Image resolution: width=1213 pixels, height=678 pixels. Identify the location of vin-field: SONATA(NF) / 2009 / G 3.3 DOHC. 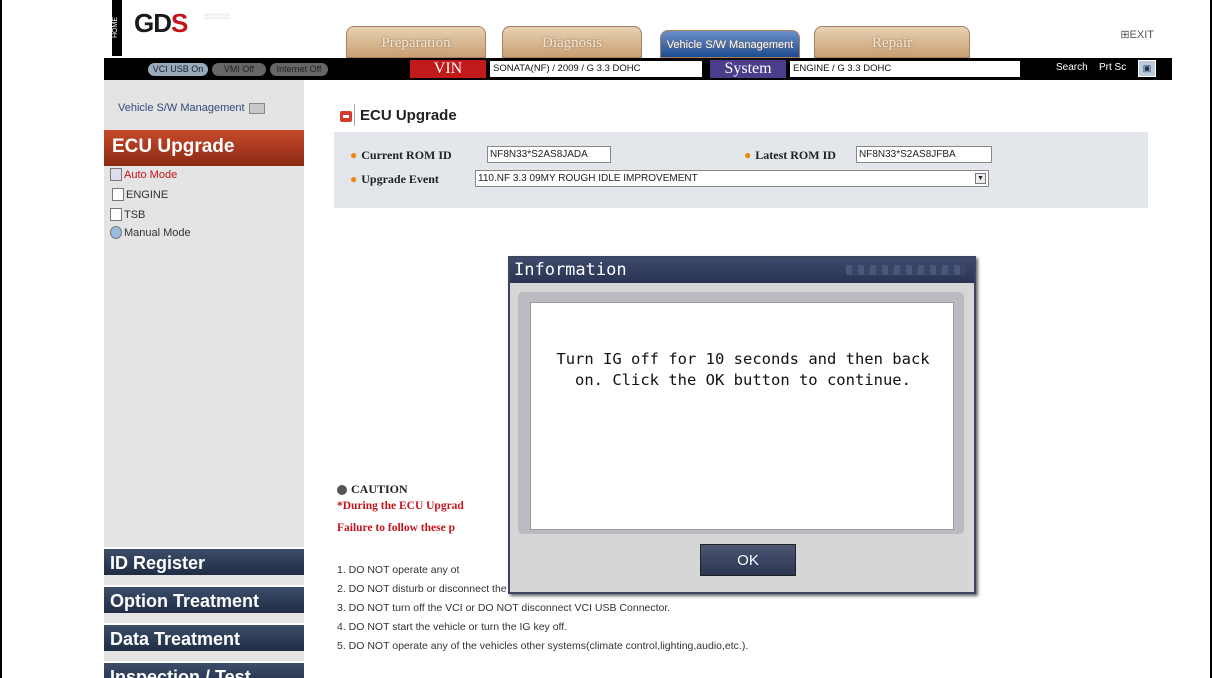
(596, 69).